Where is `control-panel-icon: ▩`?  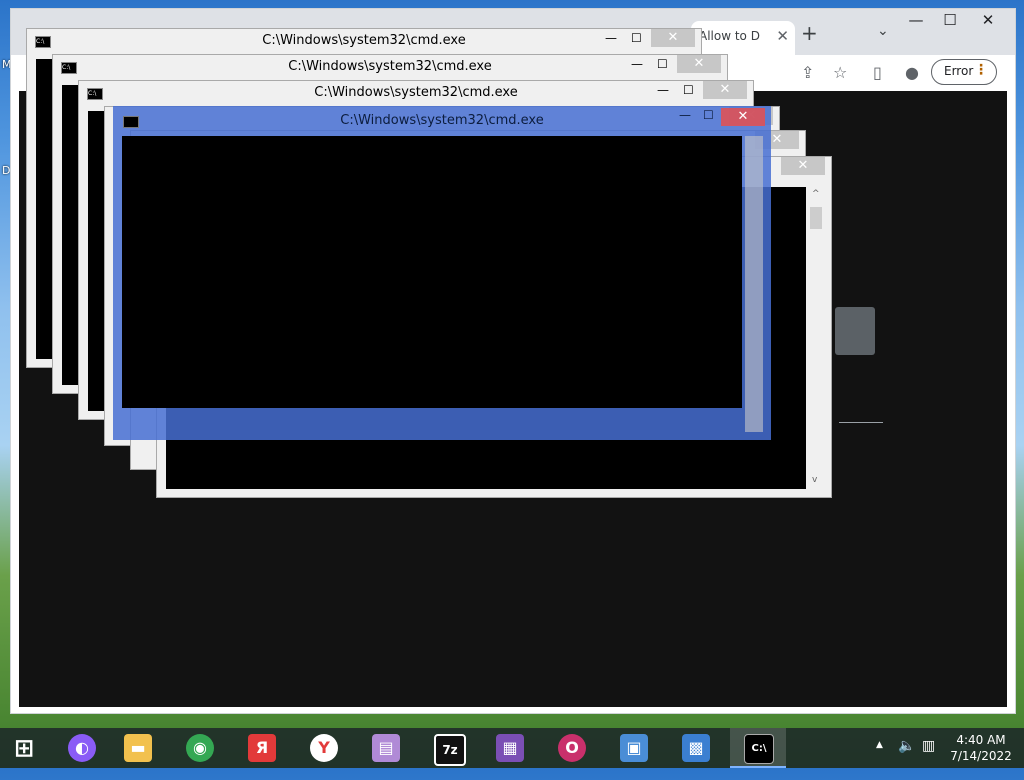 control-panel-icon: ▩ is located at coordinates (696, 748).